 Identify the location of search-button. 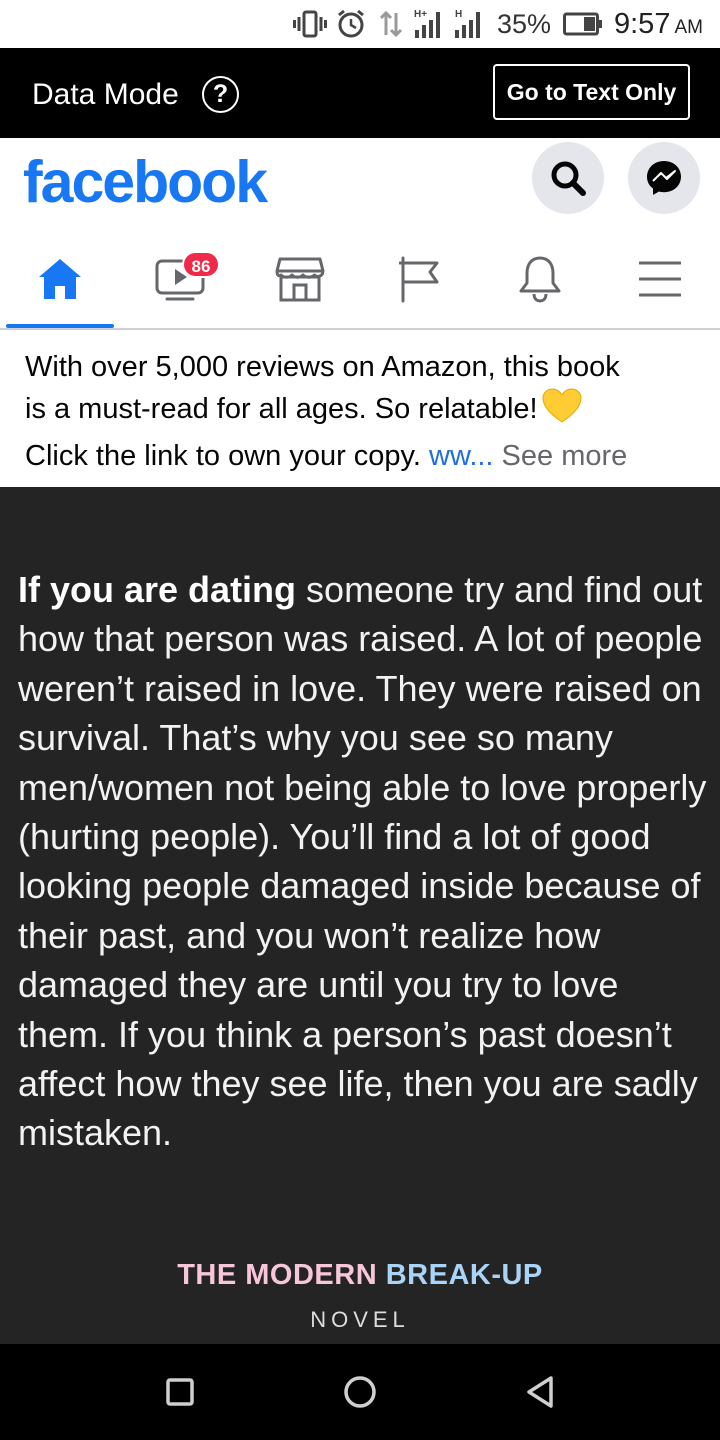
(568, 178).